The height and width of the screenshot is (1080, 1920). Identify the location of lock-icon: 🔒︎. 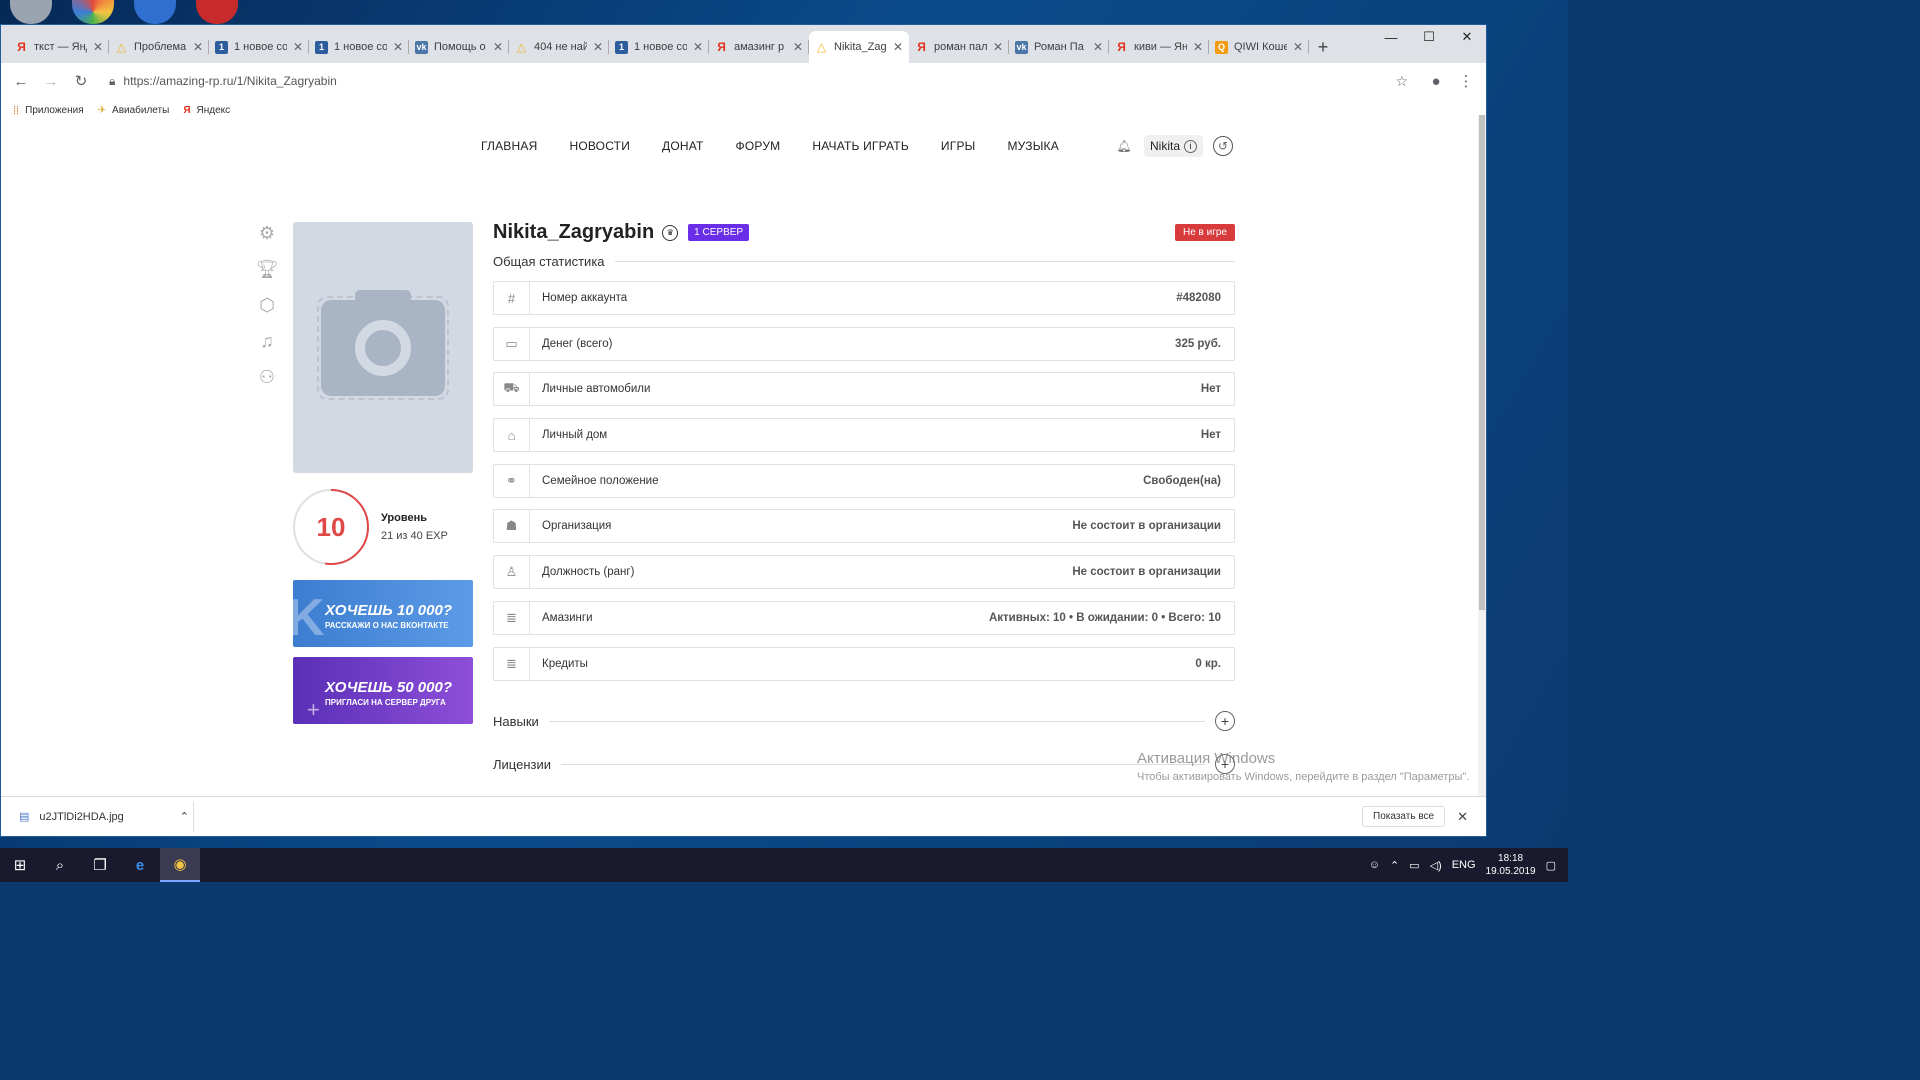
(112, 80).